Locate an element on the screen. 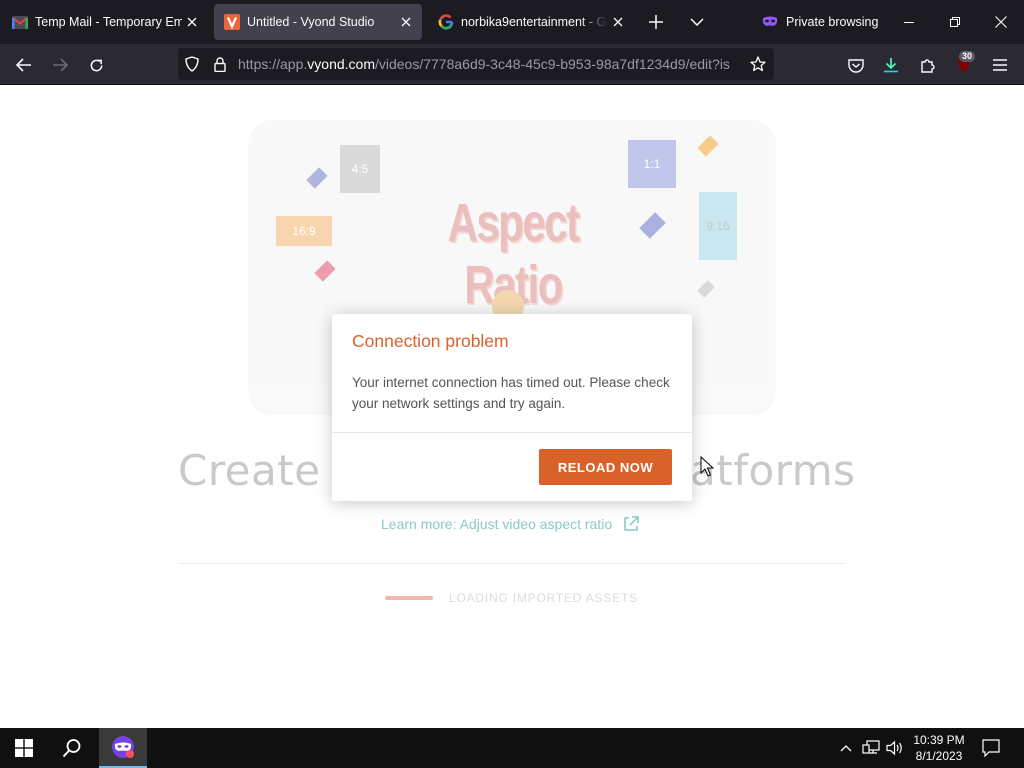  tab-google: norbika9entertainment - Goo is located at coordinates (531, 22).